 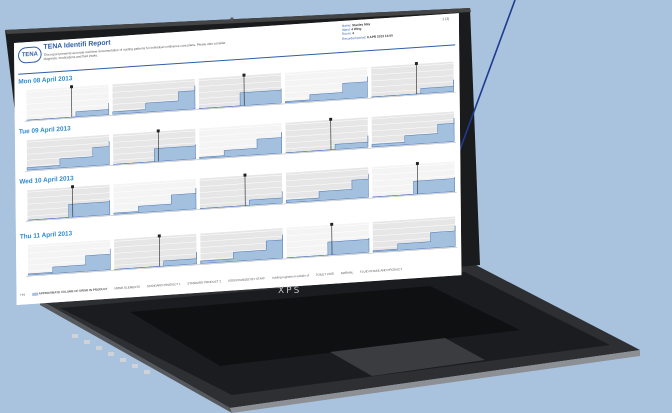 What do you see at coordinates (381, 270) in the screenshot?
I see `legend-item: FLUID INTAKE AND PRODUCT` at bounding box center [381, 270].